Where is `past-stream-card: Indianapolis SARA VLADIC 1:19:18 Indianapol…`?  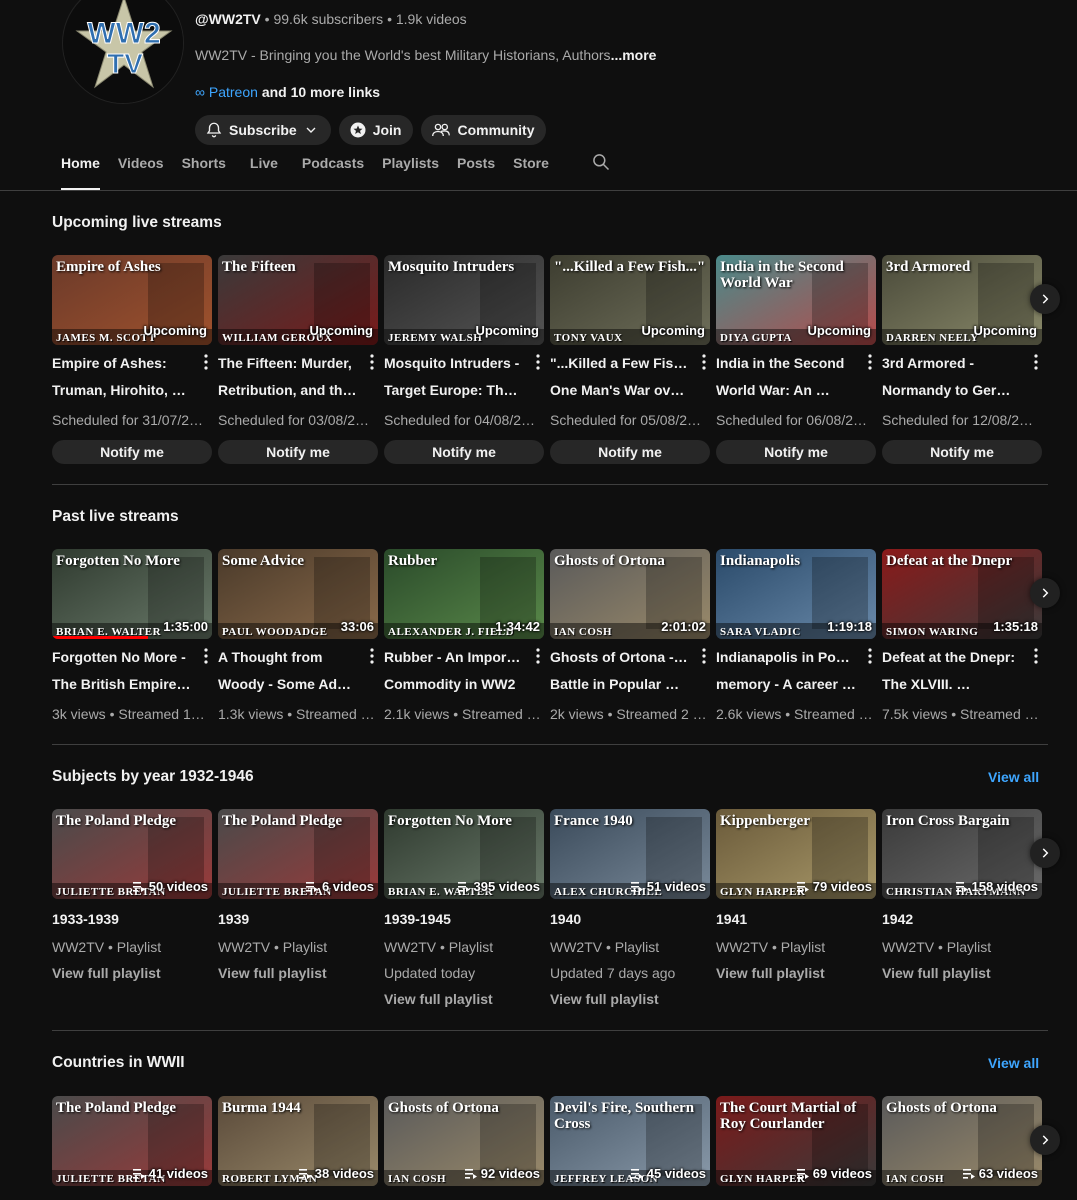 past-stream-card: Indianapolis SARA VLADIC 1:19:18 Indianapol… is located at coordinates (796, 639).